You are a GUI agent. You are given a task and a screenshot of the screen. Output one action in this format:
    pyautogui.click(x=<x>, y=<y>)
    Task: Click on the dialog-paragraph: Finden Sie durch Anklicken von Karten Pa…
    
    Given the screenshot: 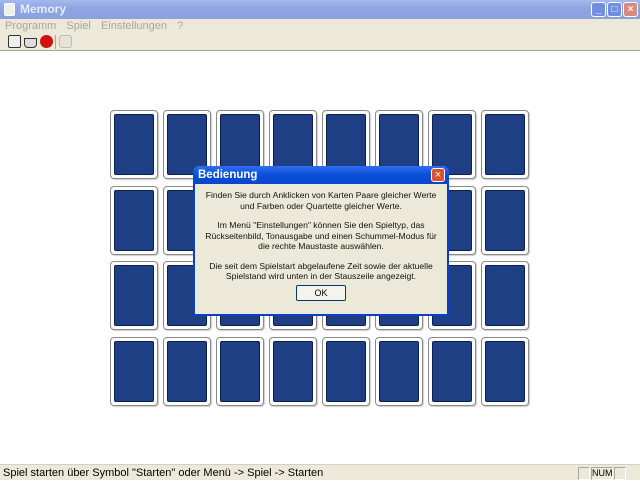 What is the action you would take?
    pyautogui.click(x=321, y=200)
    